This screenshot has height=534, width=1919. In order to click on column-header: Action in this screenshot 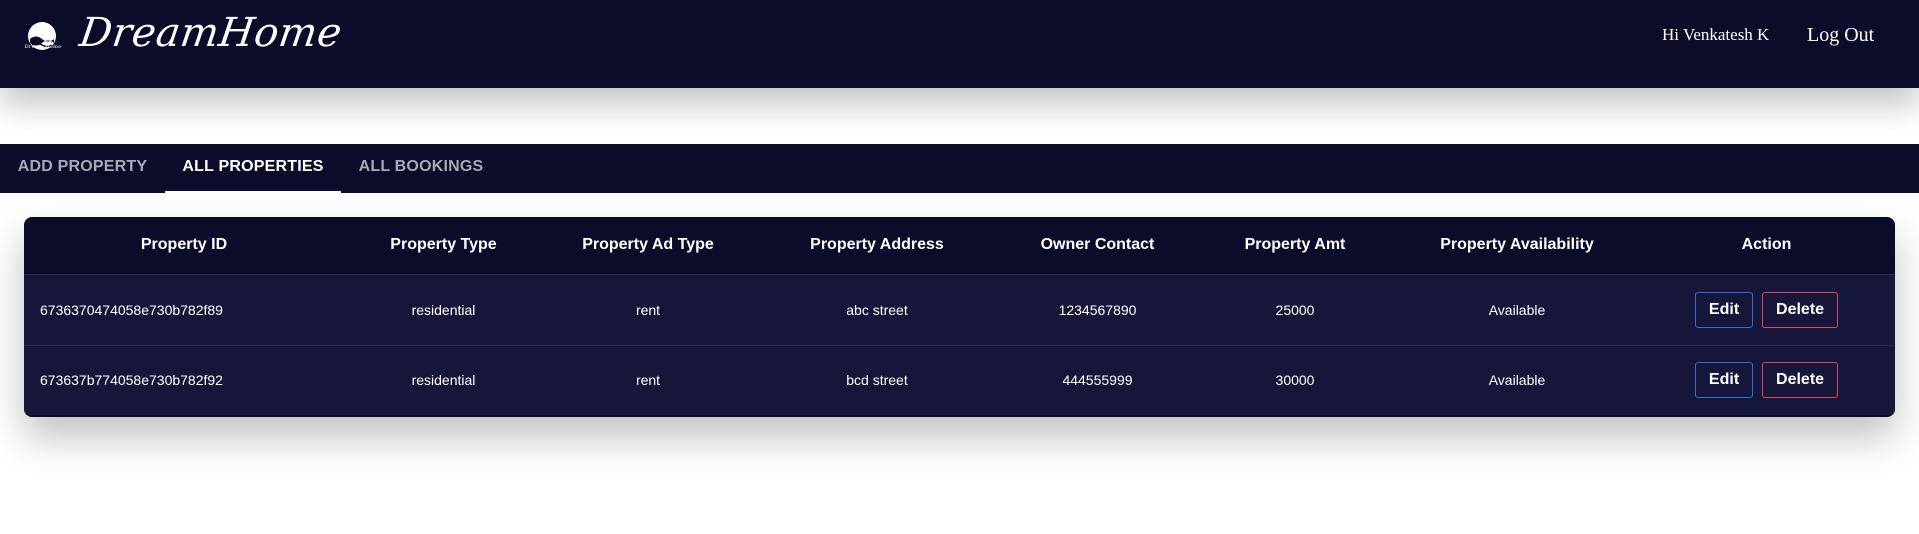, I will do `click(1766, 246)`.